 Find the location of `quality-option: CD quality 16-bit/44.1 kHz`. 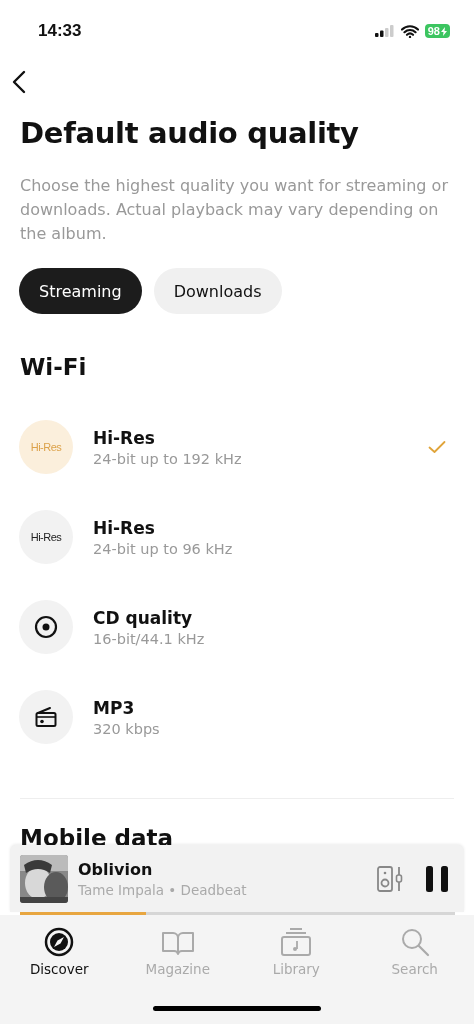

quality-option: CD quality 16-bit/44.1 kHz is located at coordinates (237, 627).